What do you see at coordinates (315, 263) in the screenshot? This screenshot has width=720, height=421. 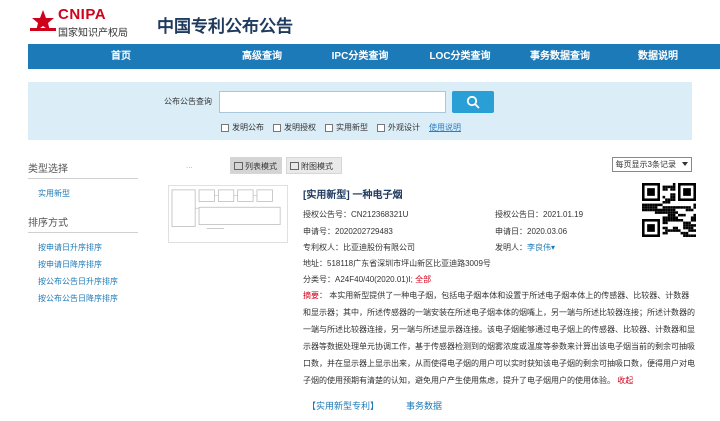 I see `address-label: 地址：` at bounding box center [315, 263].